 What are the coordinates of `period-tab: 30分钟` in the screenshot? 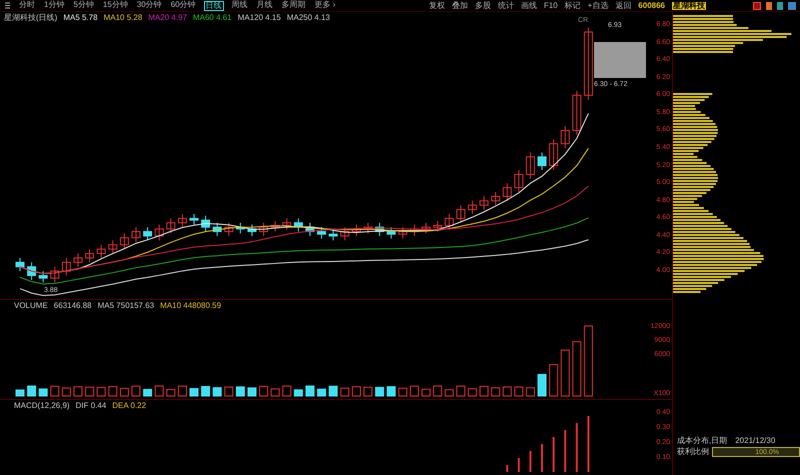 It's located at (149, 5).